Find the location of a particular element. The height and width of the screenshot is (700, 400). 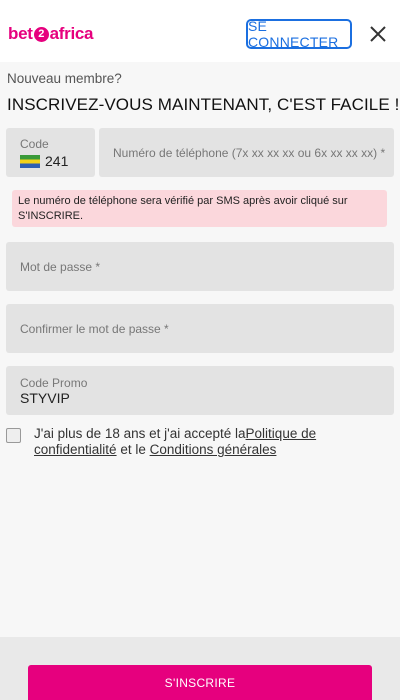

terms-middle: et le is located at coordinates (133, 449).